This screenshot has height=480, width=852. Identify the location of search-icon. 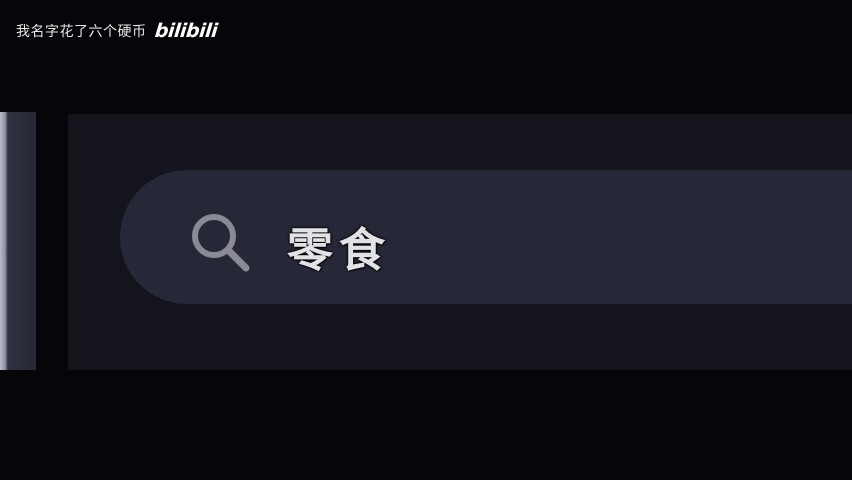
(221, 243).